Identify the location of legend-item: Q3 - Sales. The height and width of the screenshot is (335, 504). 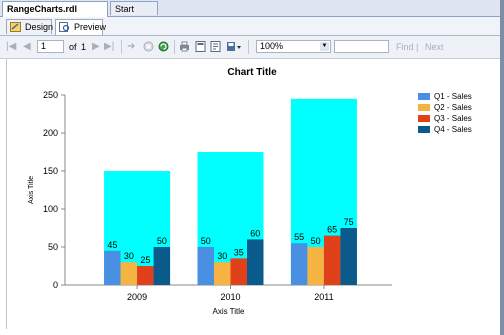
(445, 118).